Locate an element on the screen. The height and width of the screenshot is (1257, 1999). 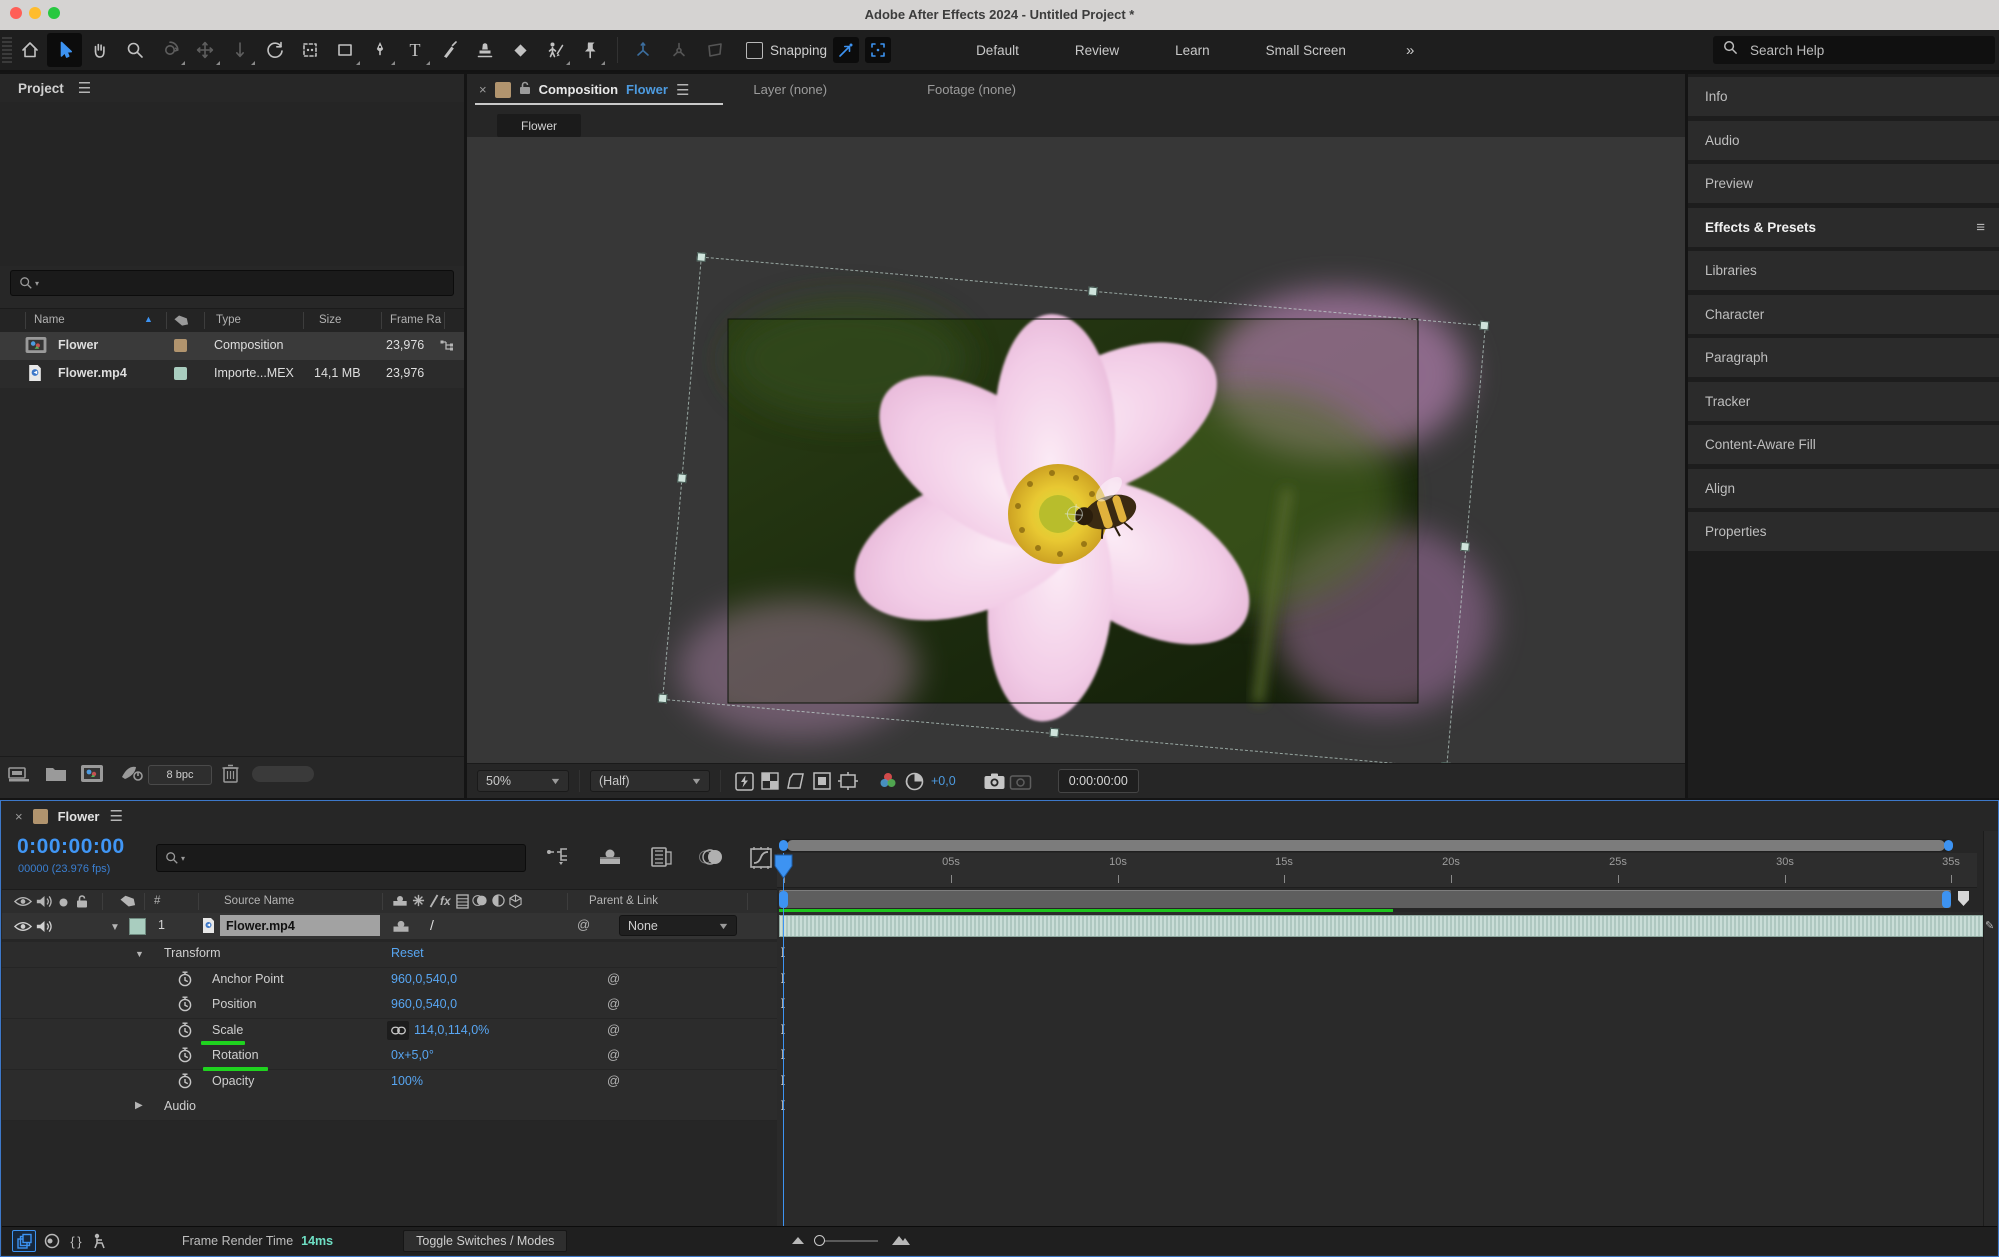
timeline-tab-label: Flower is located at coordinates (79, 816).